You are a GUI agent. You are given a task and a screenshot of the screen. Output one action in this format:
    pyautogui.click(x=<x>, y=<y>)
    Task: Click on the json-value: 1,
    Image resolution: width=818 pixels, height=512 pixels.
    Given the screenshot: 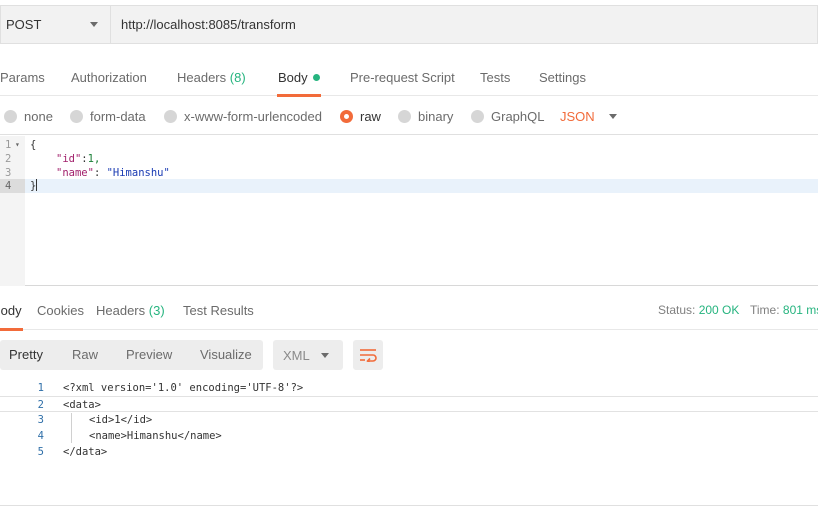 What is the action you would take?
    pyautogui.click(x=94, y=159)
    